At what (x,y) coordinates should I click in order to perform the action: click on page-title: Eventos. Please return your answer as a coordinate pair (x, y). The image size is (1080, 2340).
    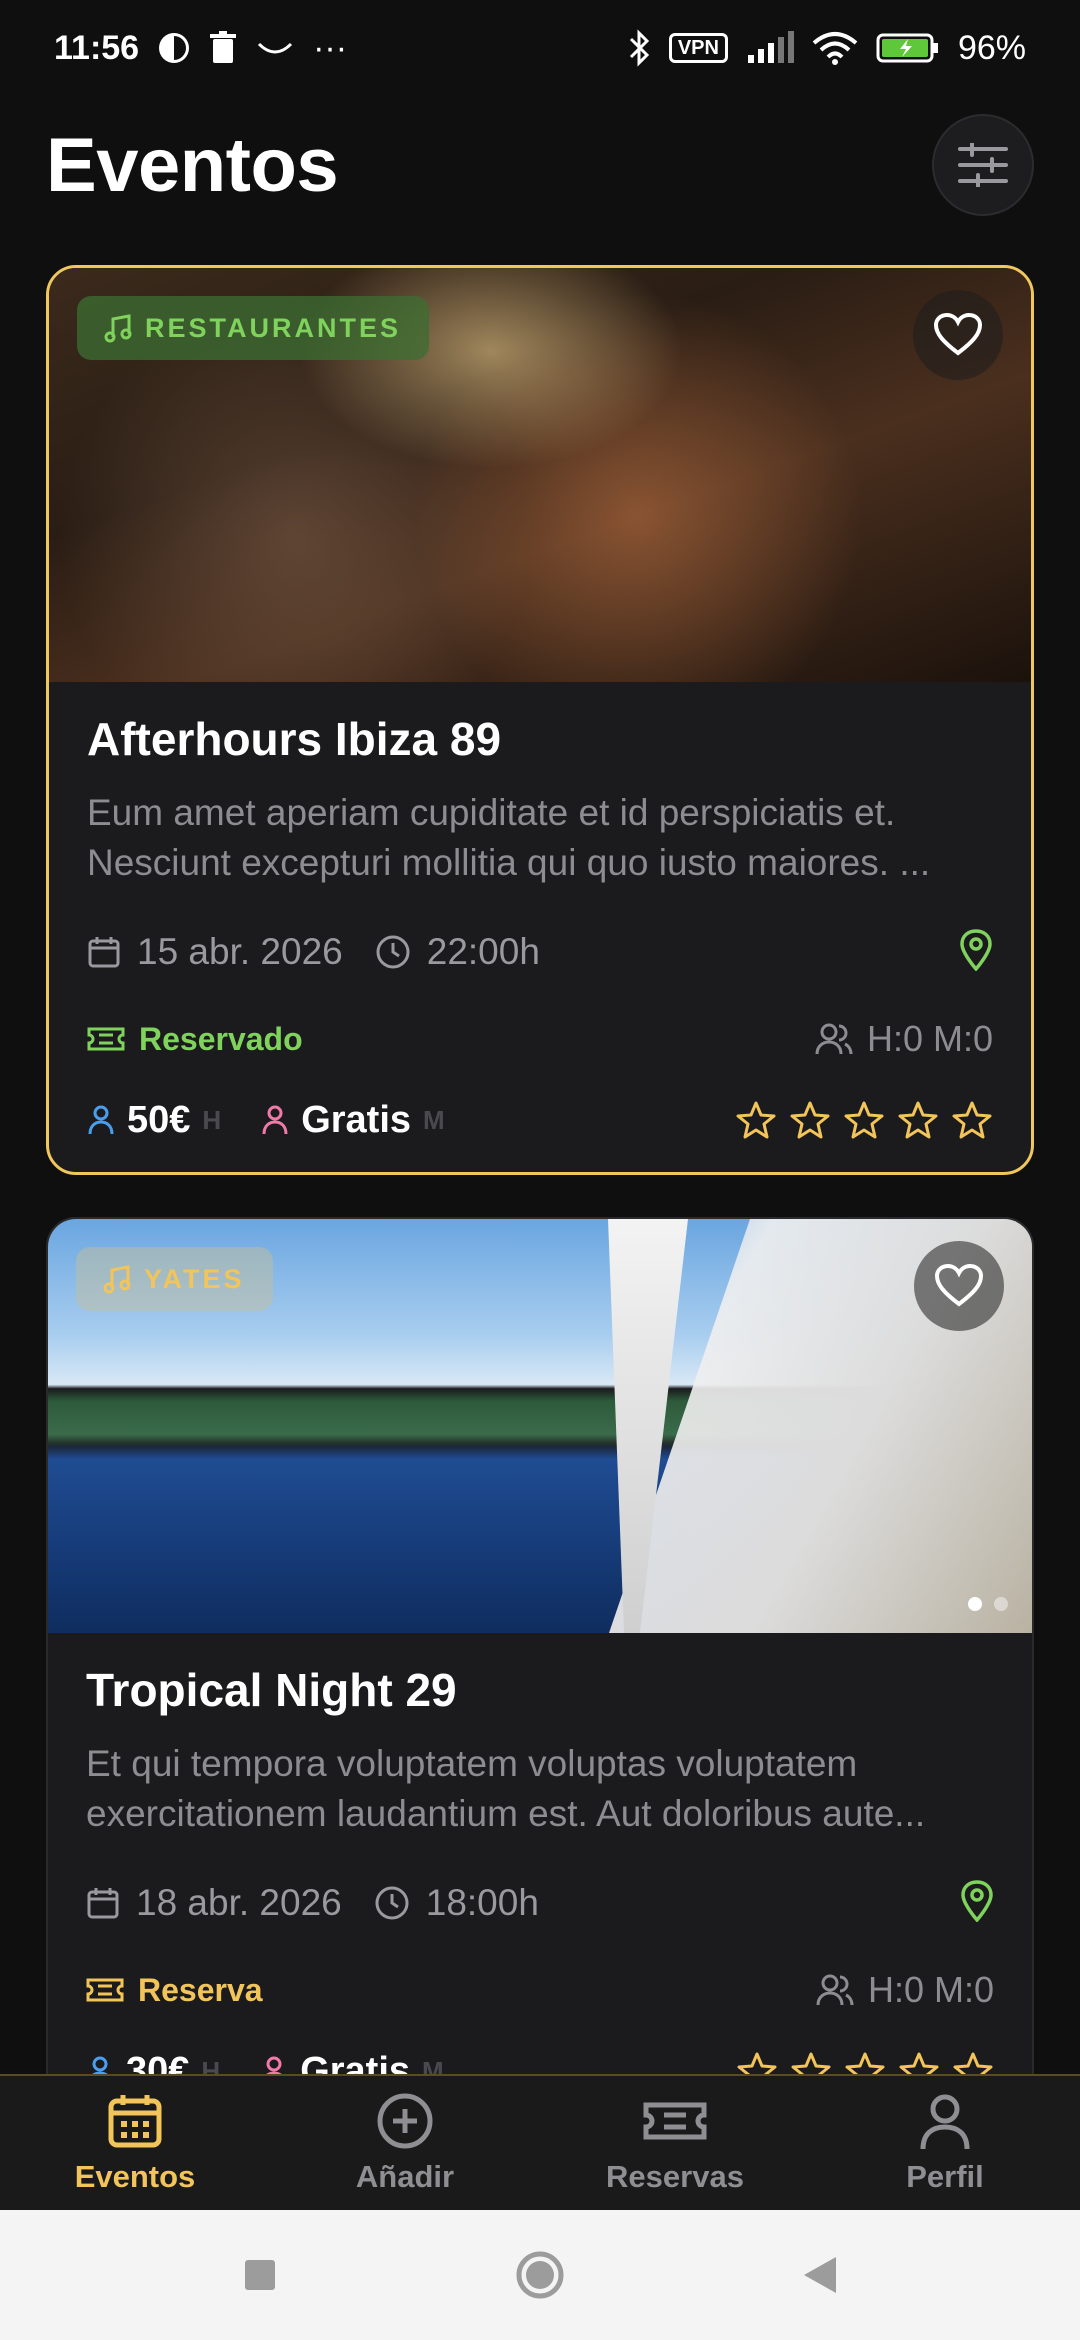
    Looking at the image, I should click on (192, 165).